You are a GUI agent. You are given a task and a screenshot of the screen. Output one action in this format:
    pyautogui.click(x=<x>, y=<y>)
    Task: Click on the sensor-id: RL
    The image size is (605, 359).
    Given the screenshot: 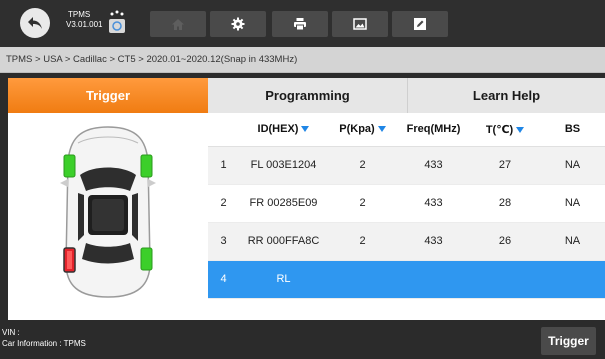 What is the action you would take?
    pyautogui.click(x=283, y=279)
    